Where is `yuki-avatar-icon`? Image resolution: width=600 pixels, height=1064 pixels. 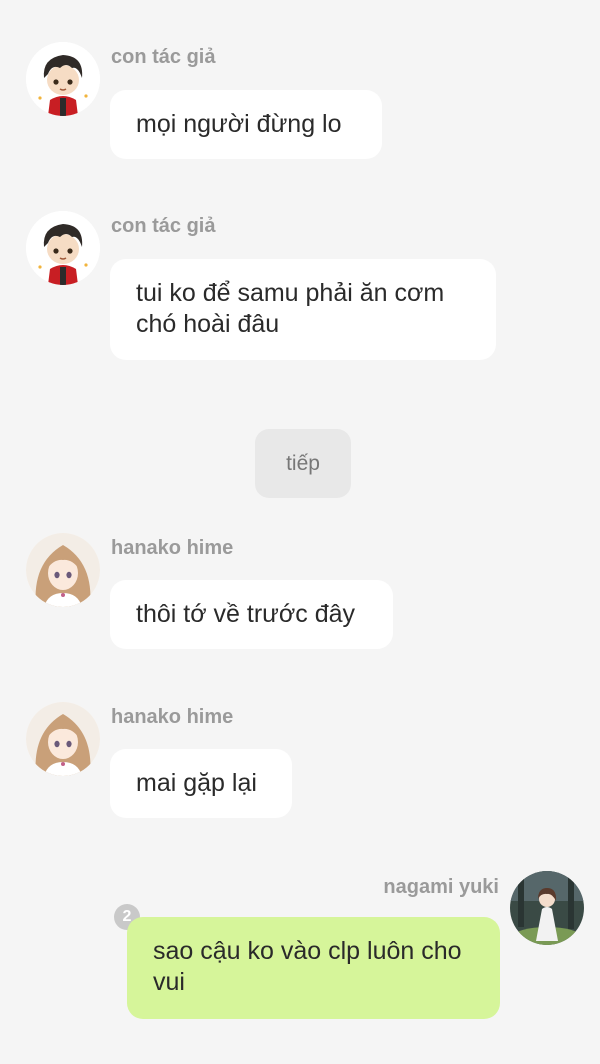 yuki-avatar-icon is located at coordinates (547, 908).